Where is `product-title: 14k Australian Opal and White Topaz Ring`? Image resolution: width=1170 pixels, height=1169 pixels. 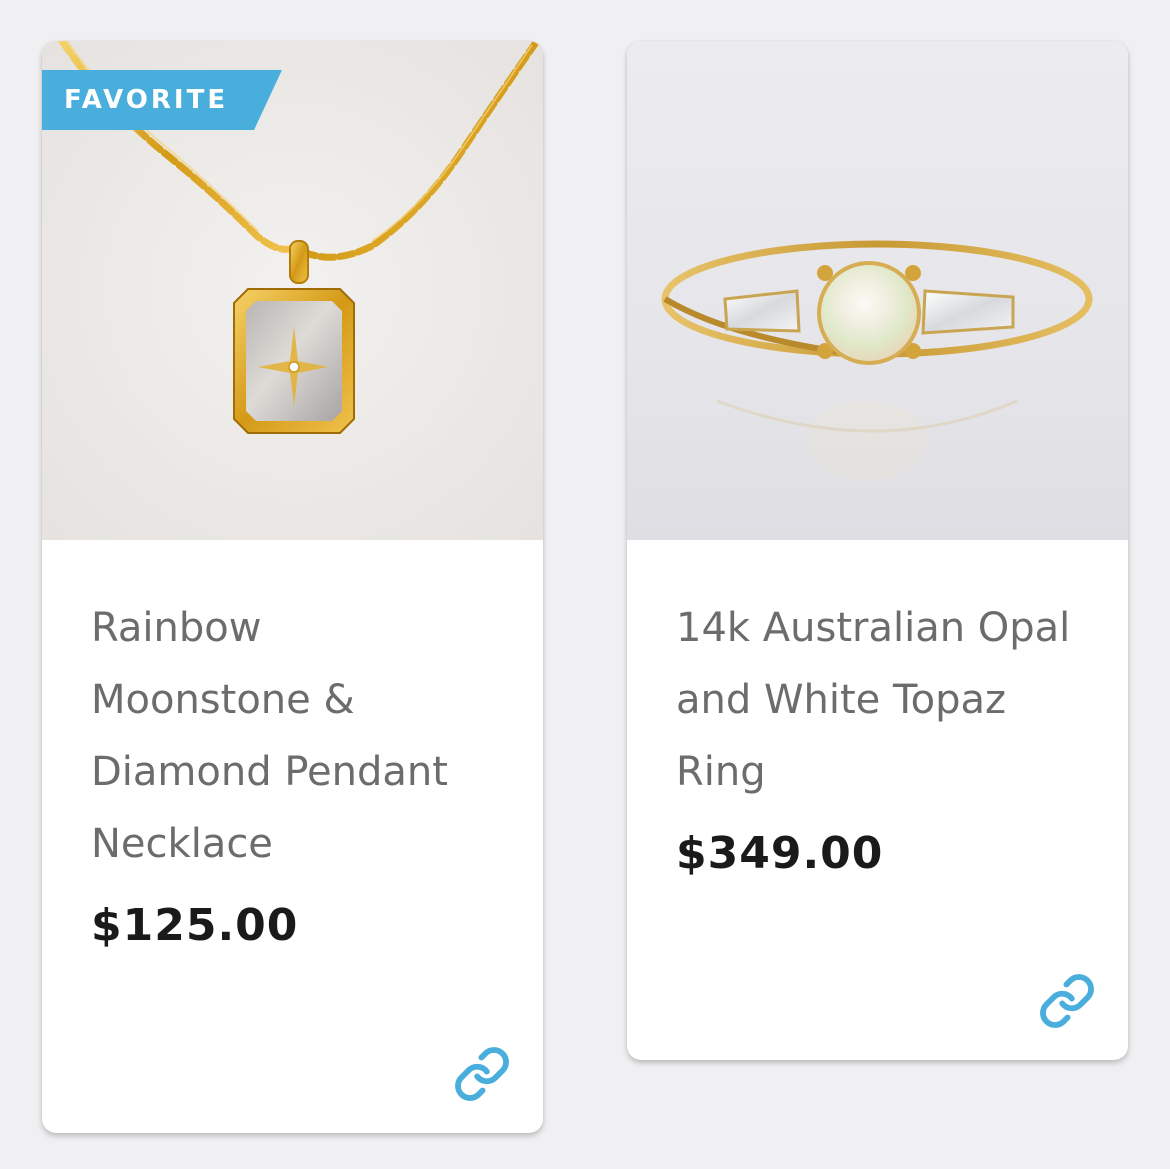
product-title: 14k Australian Opal and White Topaz Ring is located at coordinates (876, 700).